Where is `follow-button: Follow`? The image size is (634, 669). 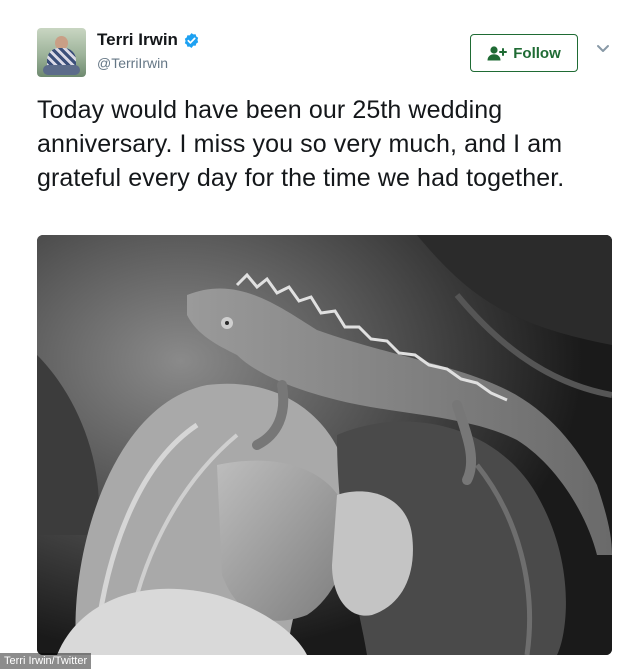 follow-button: Follow is located at coordinates (524, 53).